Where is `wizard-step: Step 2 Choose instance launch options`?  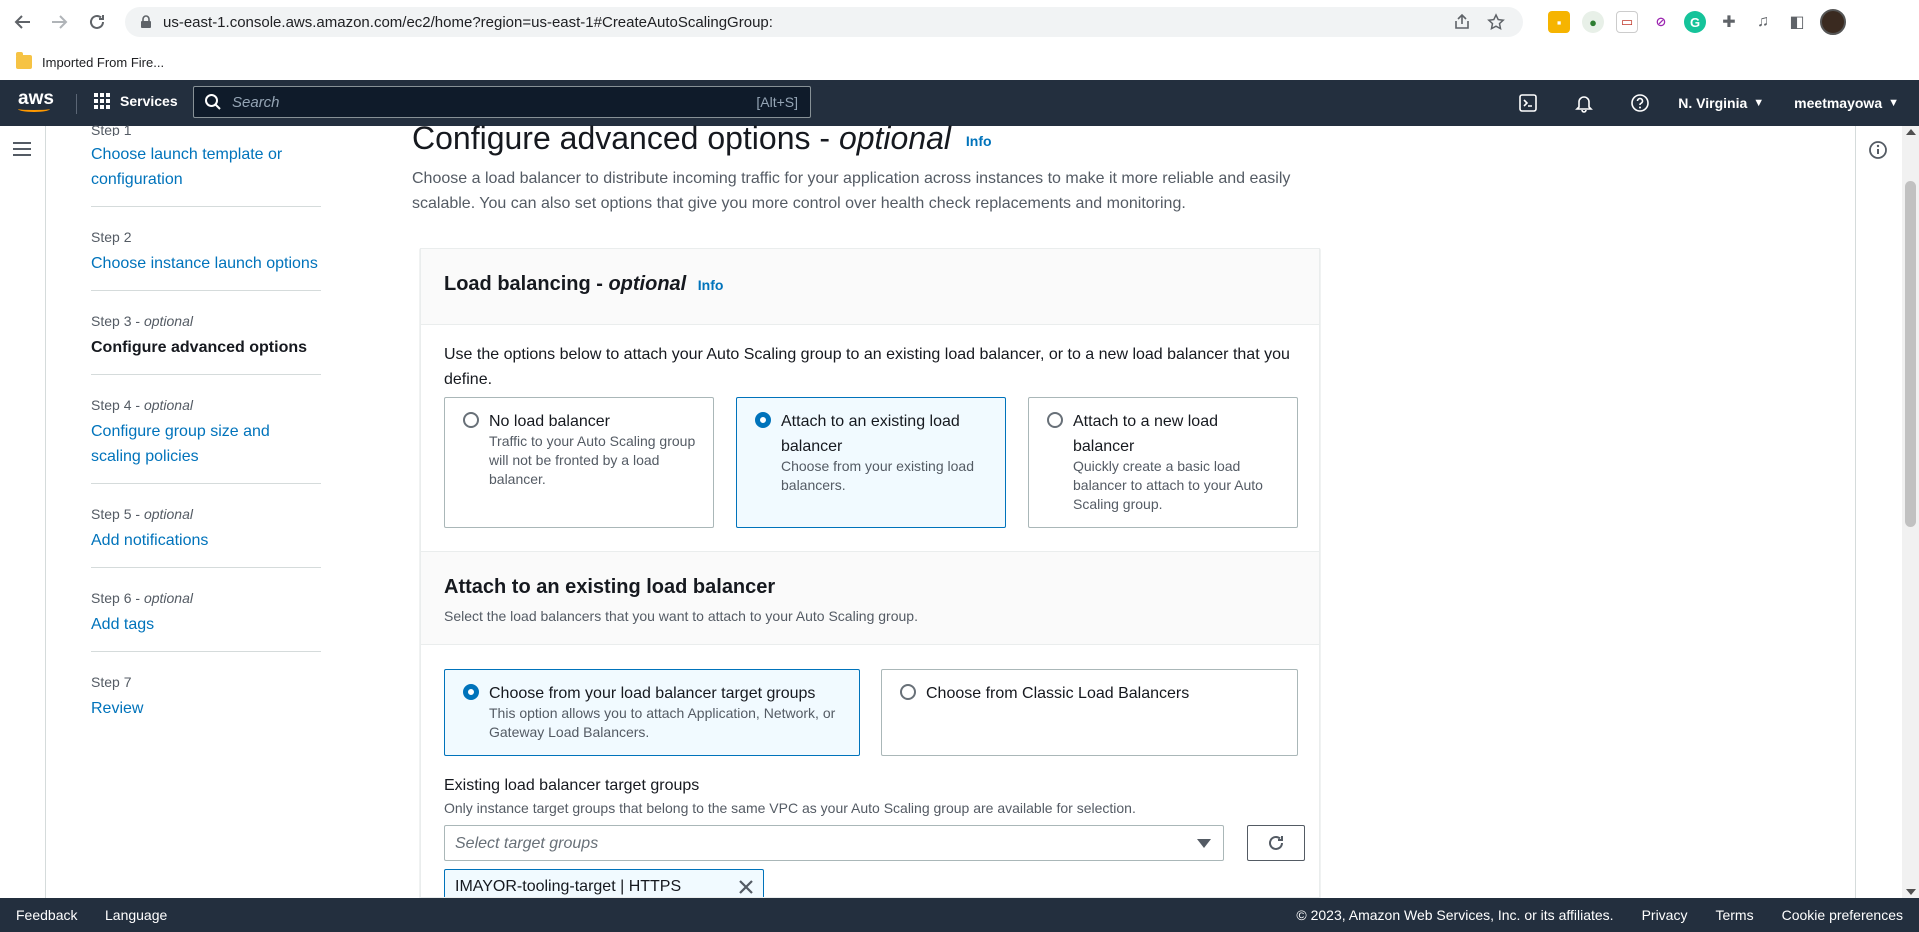
wizard-step: Step 2 Choose instance launch options is located at coordinates (206, 260).